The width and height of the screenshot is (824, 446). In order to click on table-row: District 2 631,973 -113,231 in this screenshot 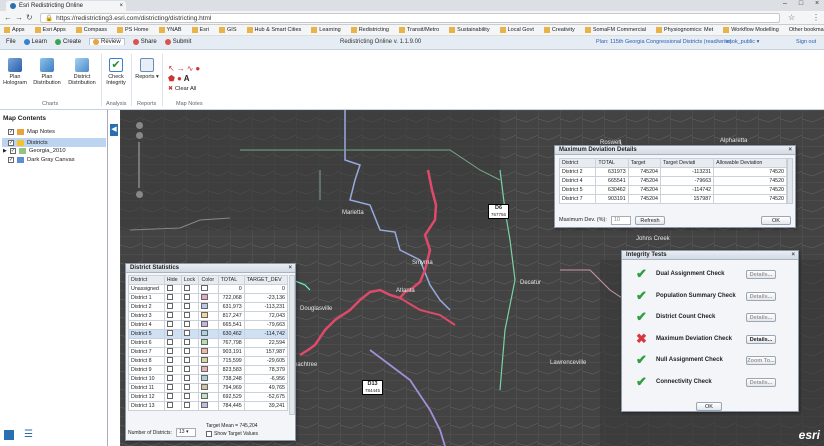, I will do `click(208, 307)`.